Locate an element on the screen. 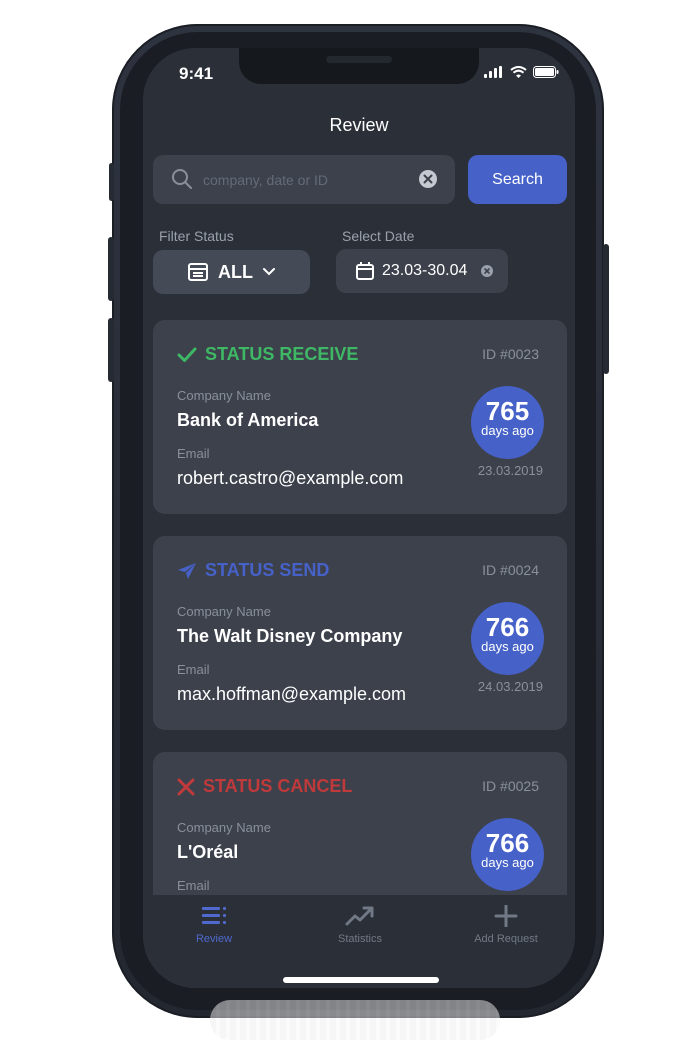  tab-statistics: Statistics is located at coordinates (360, 925).